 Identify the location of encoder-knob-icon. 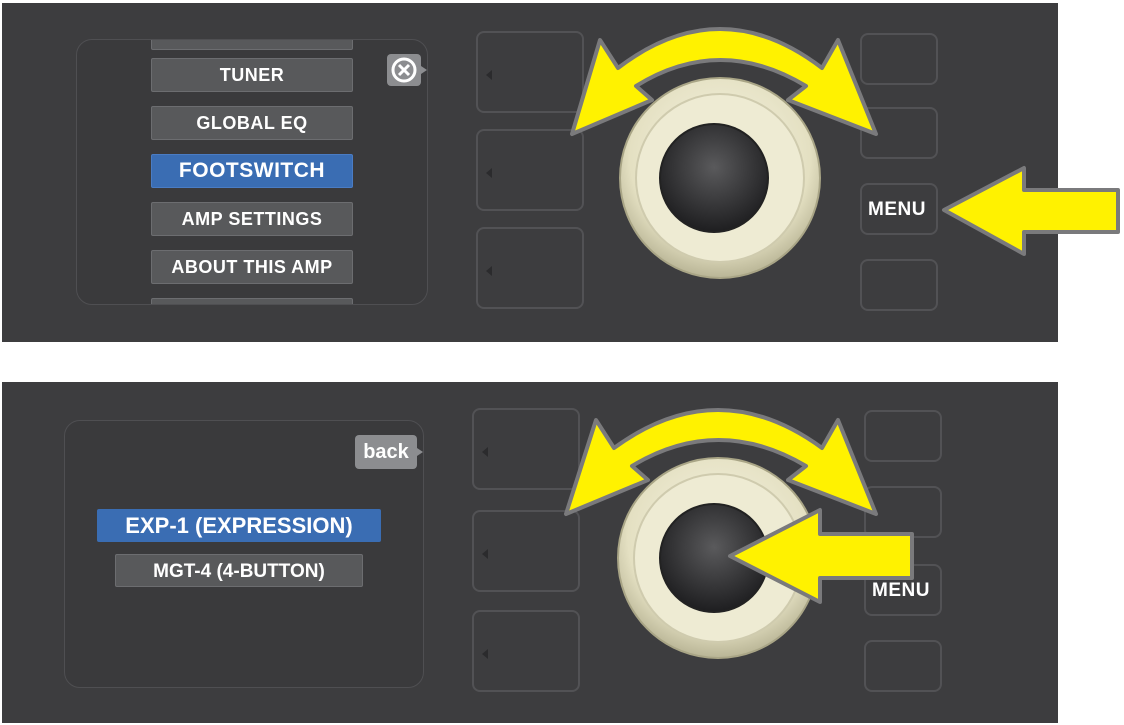
(720, 178).